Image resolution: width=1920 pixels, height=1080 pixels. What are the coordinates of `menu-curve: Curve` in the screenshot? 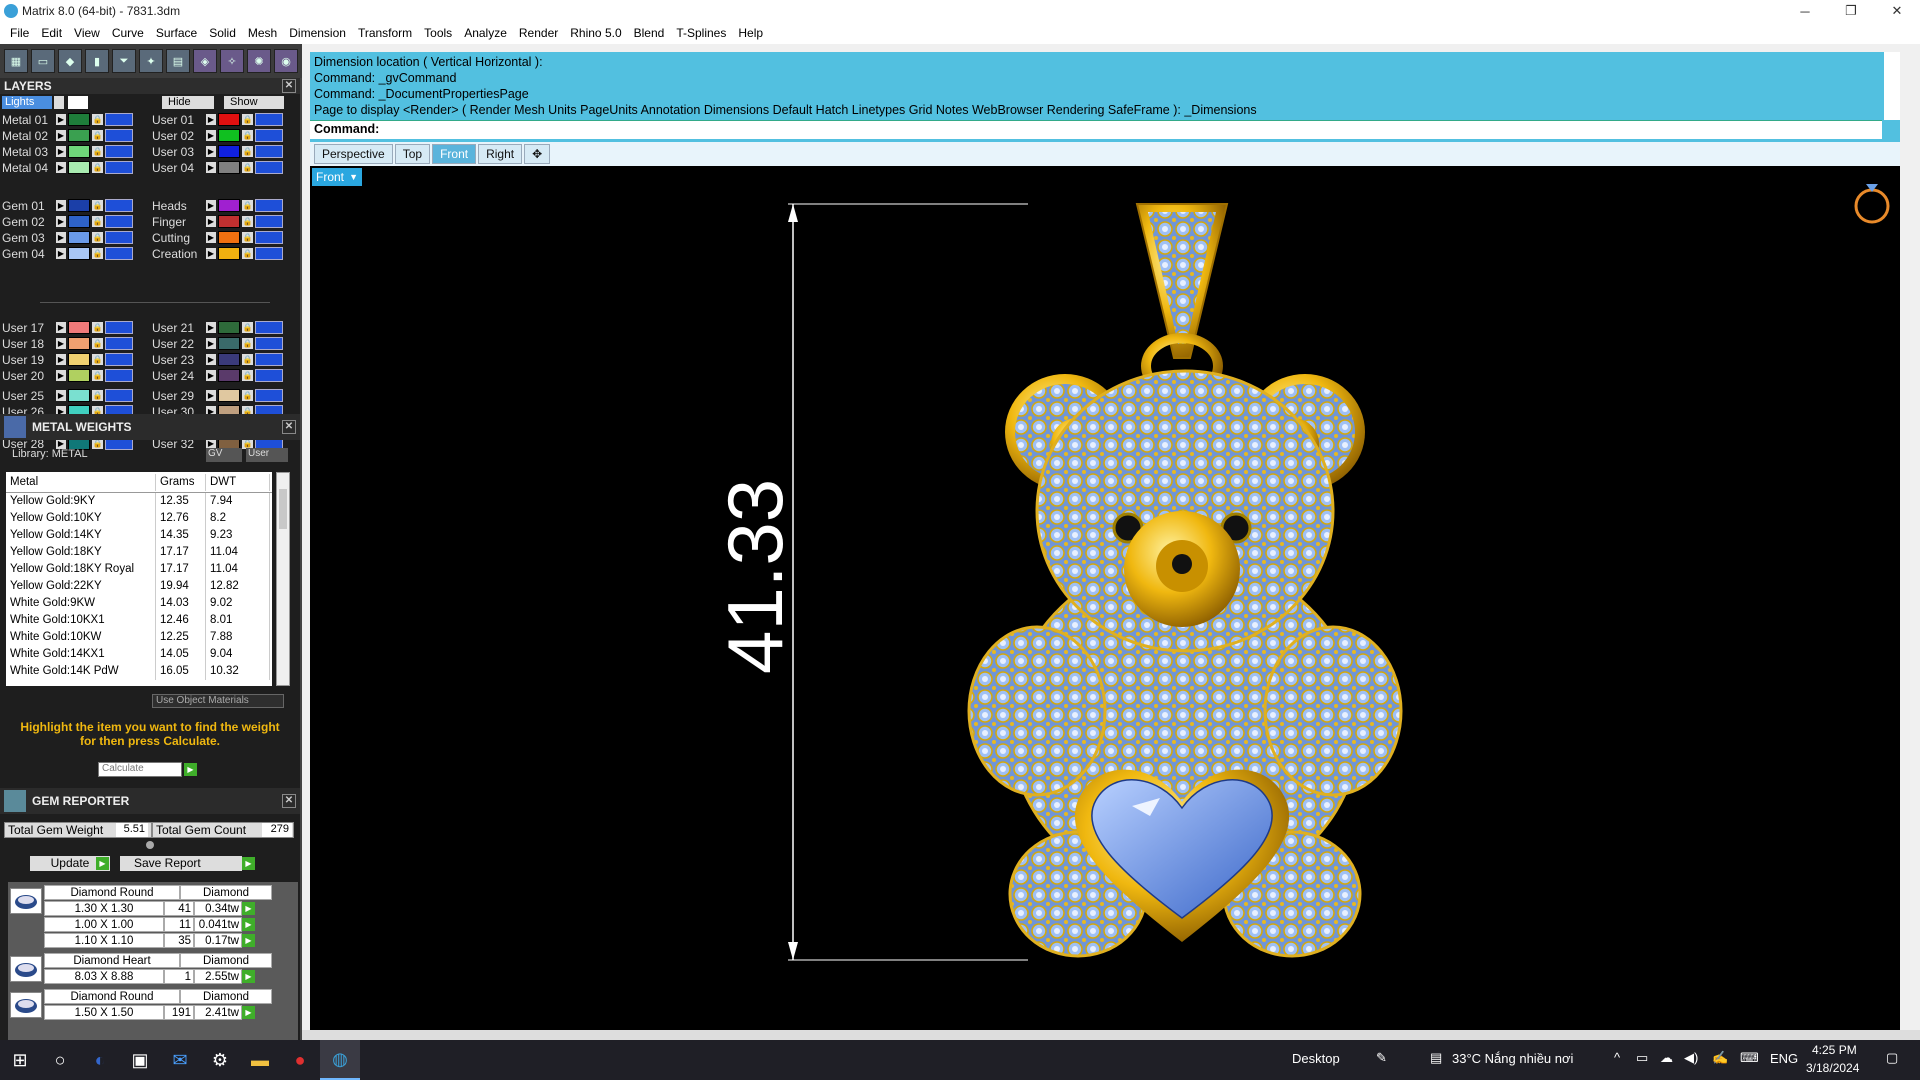 It's located at (128, 33).